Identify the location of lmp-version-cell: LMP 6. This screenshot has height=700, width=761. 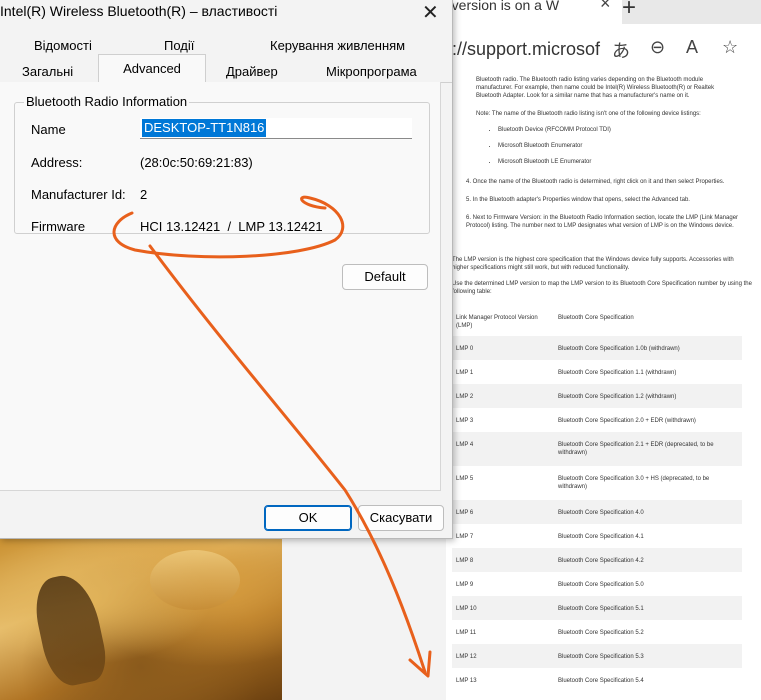
(465, 513).